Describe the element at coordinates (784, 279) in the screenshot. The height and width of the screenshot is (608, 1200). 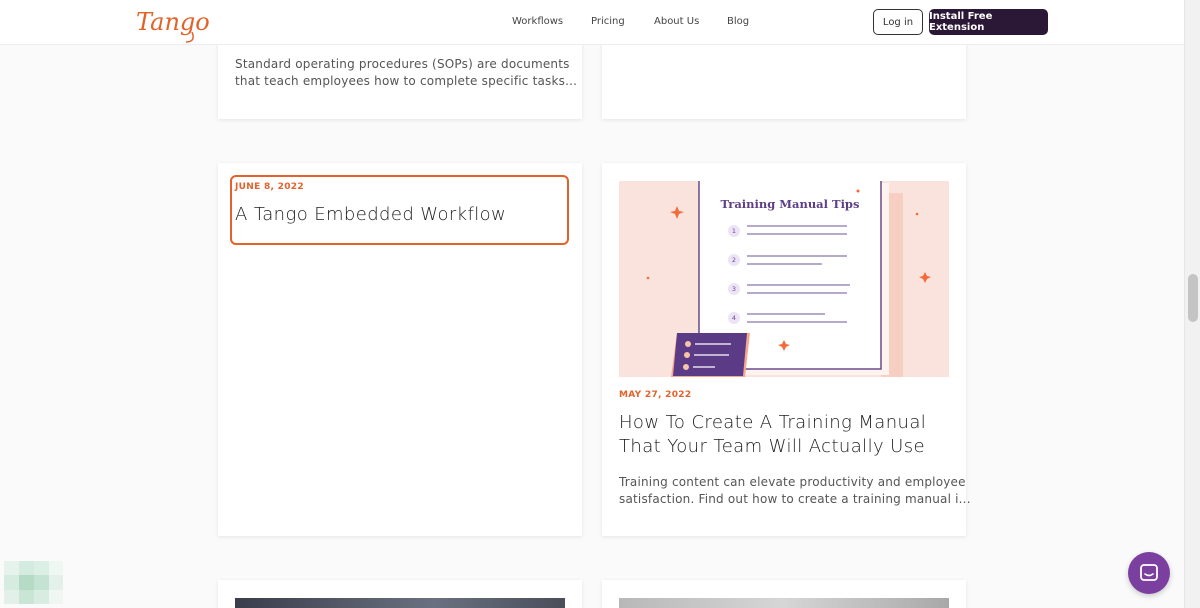
I see `post-thumbnail: Training Manual Tips 1 2 3 4` at that location.